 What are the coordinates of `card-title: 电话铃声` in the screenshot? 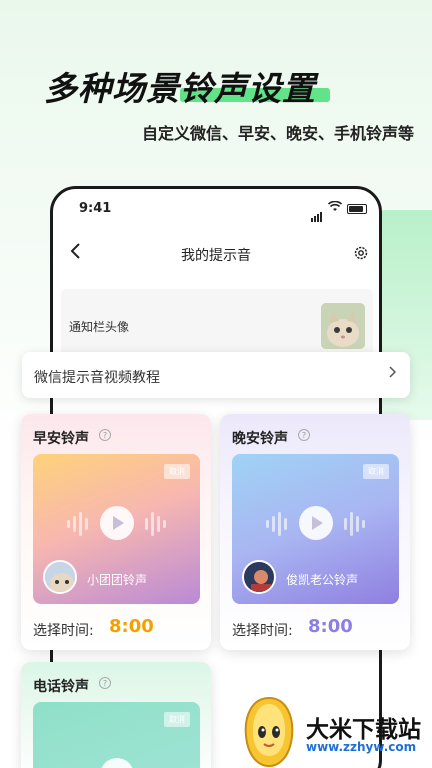 It's located at (61, 687).